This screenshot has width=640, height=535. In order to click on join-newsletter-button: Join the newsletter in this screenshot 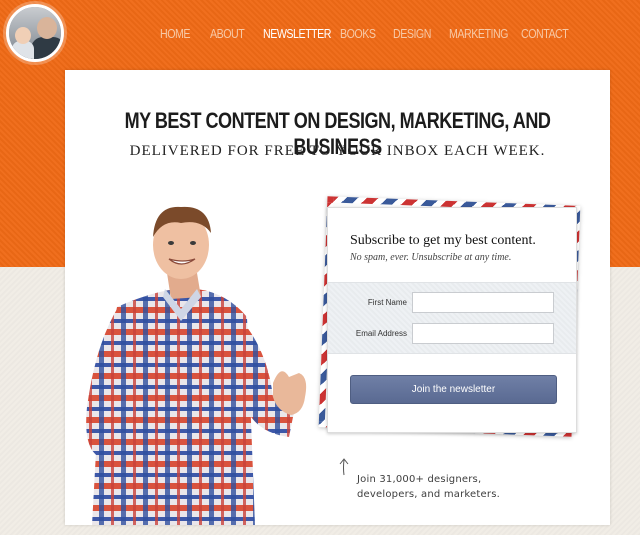, I will do `click(453, 389)`.